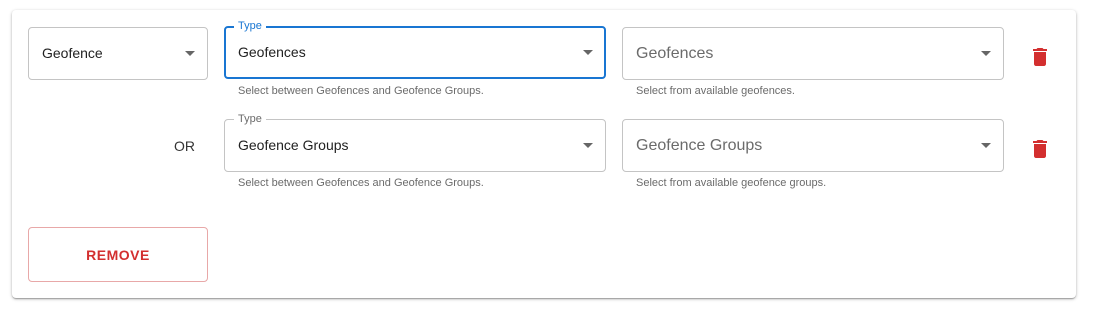  I want to click on type-label-1: Type, so click(250, 26).